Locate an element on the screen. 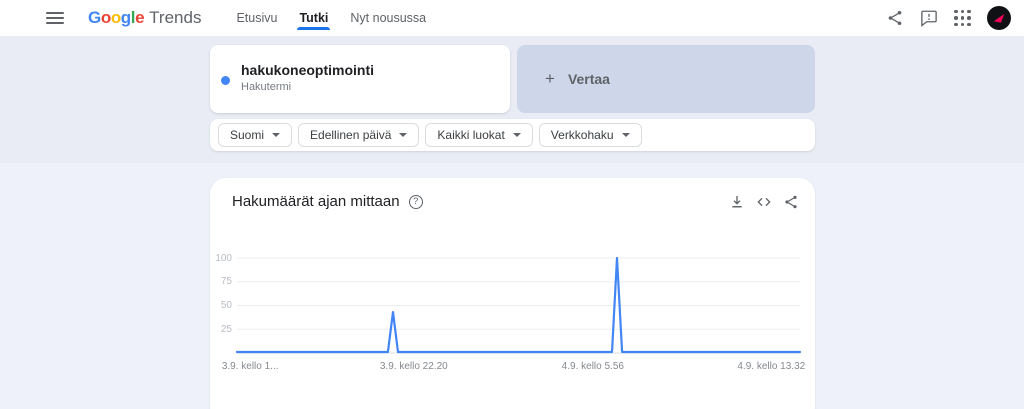 The image size is (1024, 409). app-bar: Google Trends Etusivu Tutki Nyt nousussa is located at coordinates (512, 18).